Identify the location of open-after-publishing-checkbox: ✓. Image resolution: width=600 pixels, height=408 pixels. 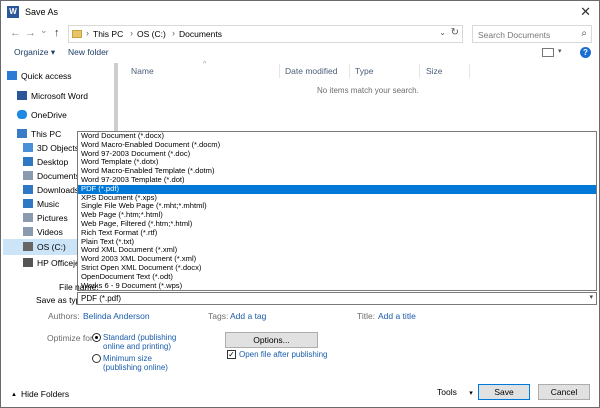
(231, 354).